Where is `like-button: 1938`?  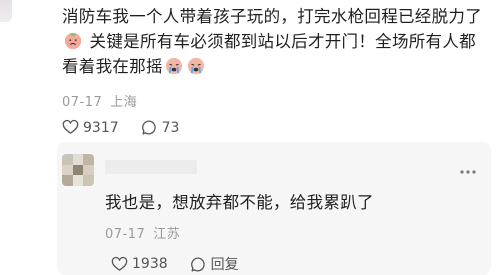 like-button: 1938 is located at coordinates (139, 264).